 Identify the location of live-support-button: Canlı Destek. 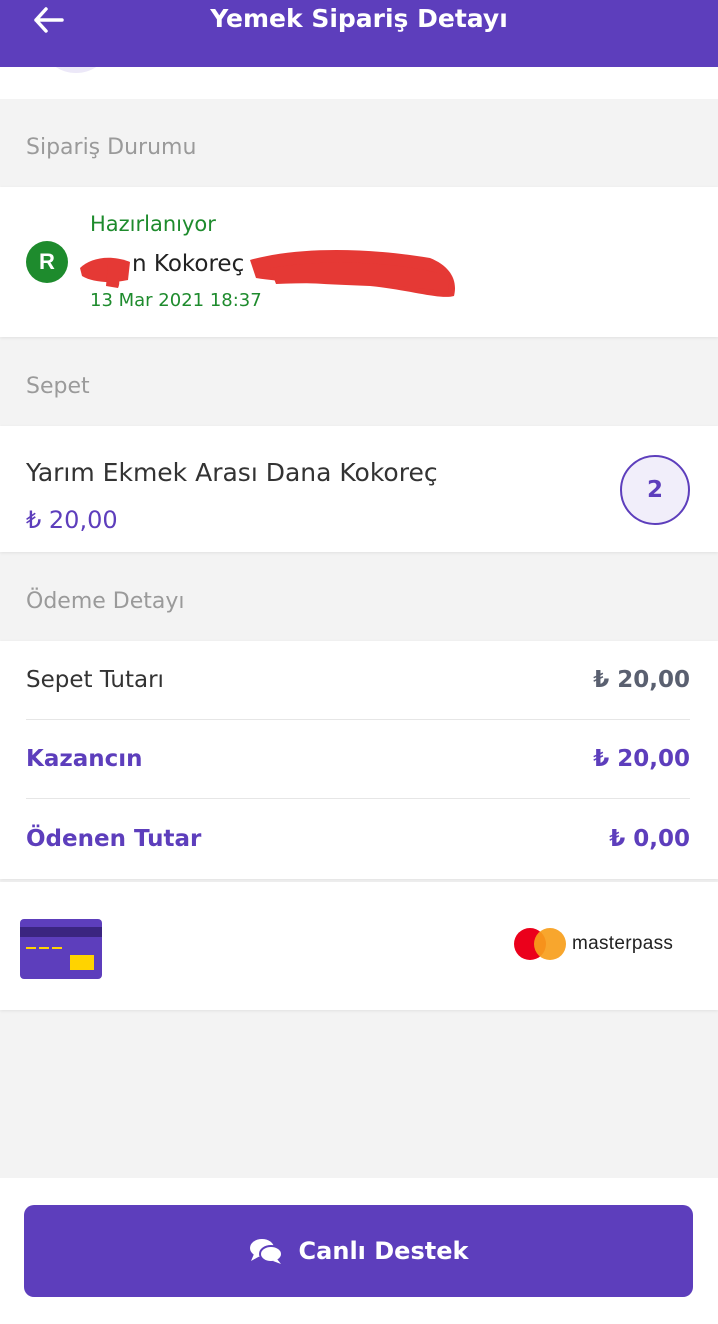
(358, 1251).